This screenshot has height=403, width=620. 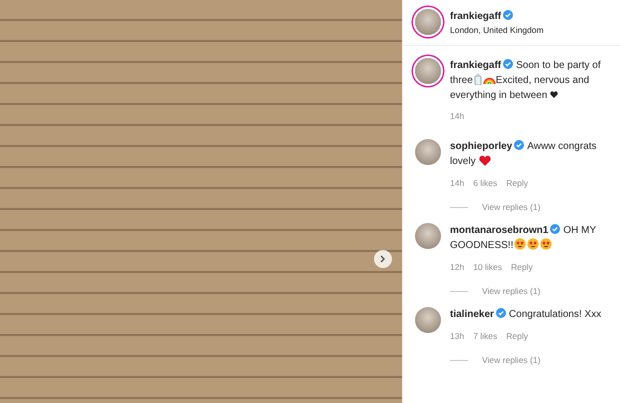 I want to click on comment-time: 13h, so click(x=457, y=336).